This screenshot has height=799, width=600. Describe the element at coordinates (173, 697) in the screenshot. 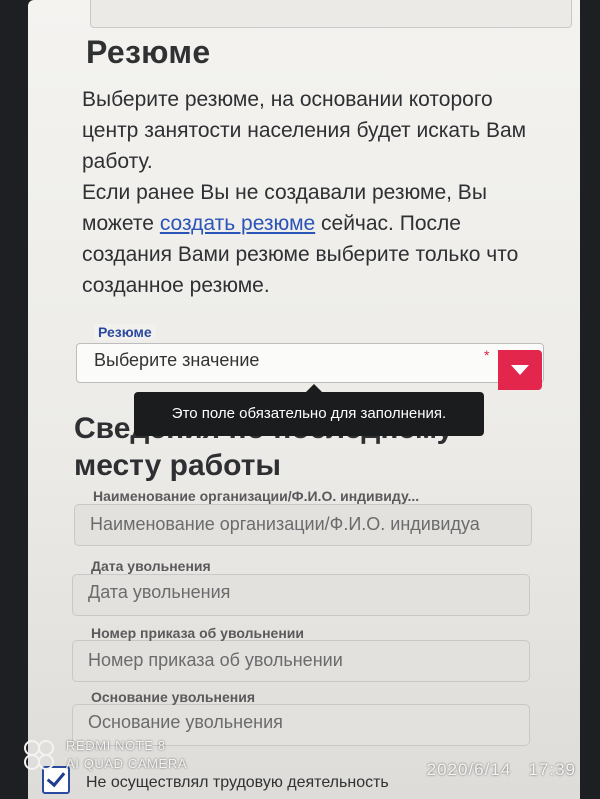

I see `dismissal-reason-label: Основание увольнения` at that location.